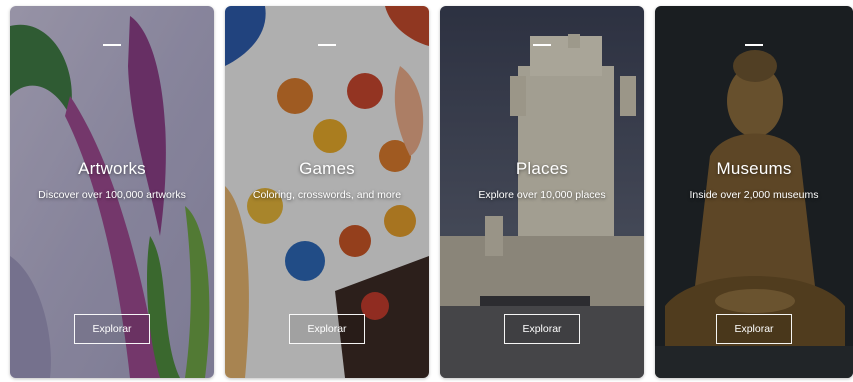  I want to click on card-title: Museums, so click(754, 168).